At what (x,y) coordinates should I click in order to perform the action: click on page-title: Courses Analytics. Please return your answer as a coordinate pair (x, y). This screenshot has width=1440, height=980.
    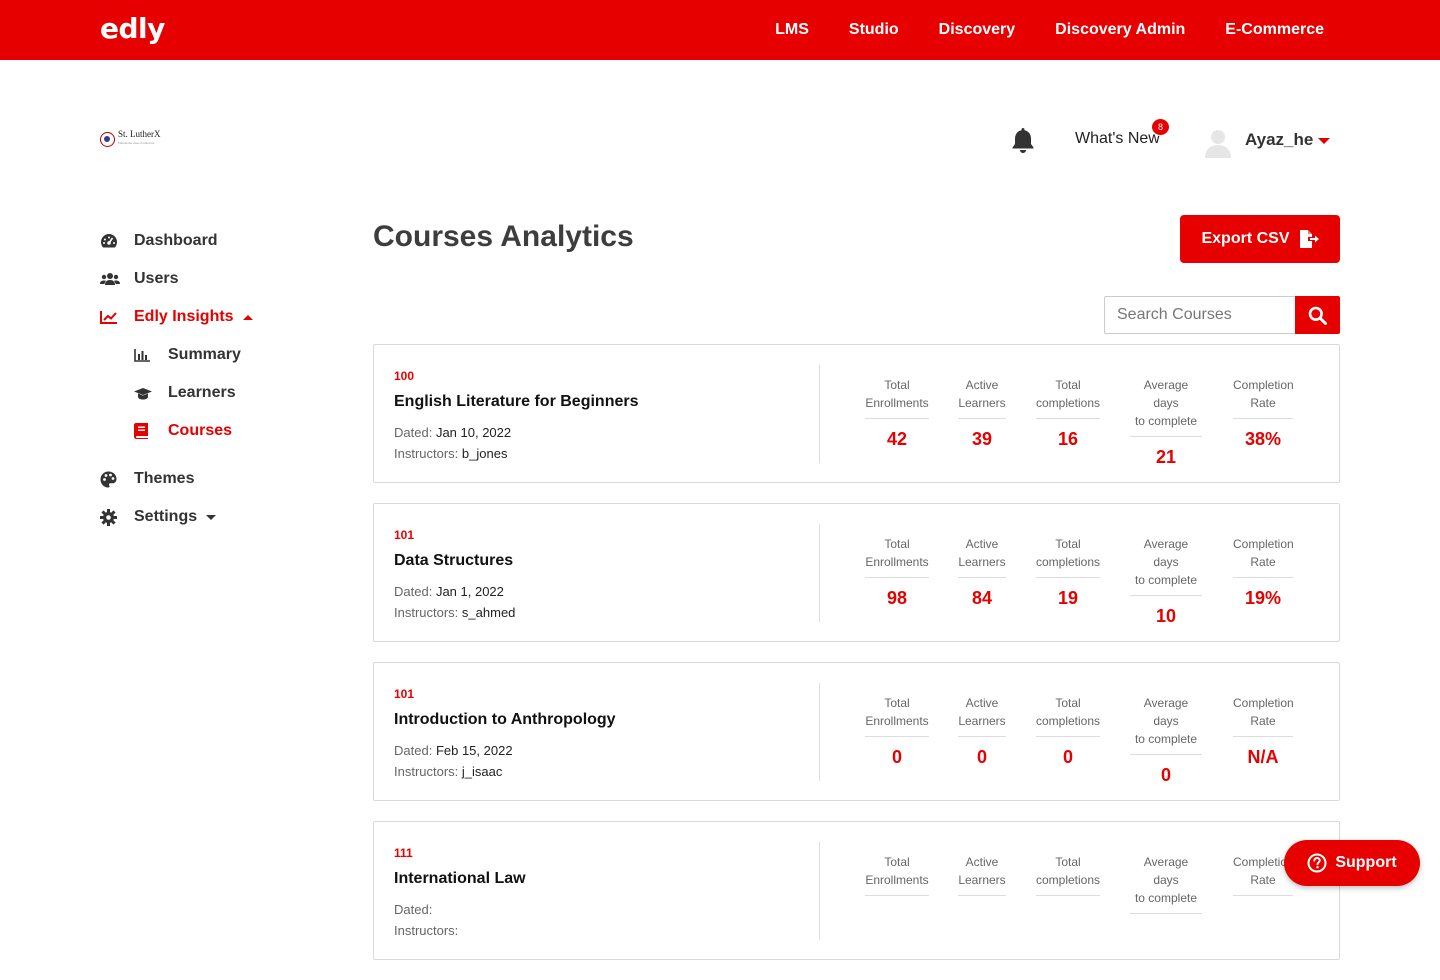
    Looking at the image, I should click on (503, 236).